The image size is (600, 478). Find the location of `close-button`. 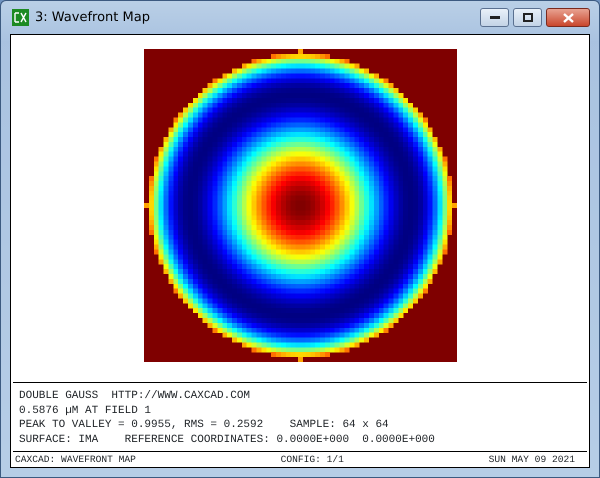

close-button is located at coordinates (568, 17).